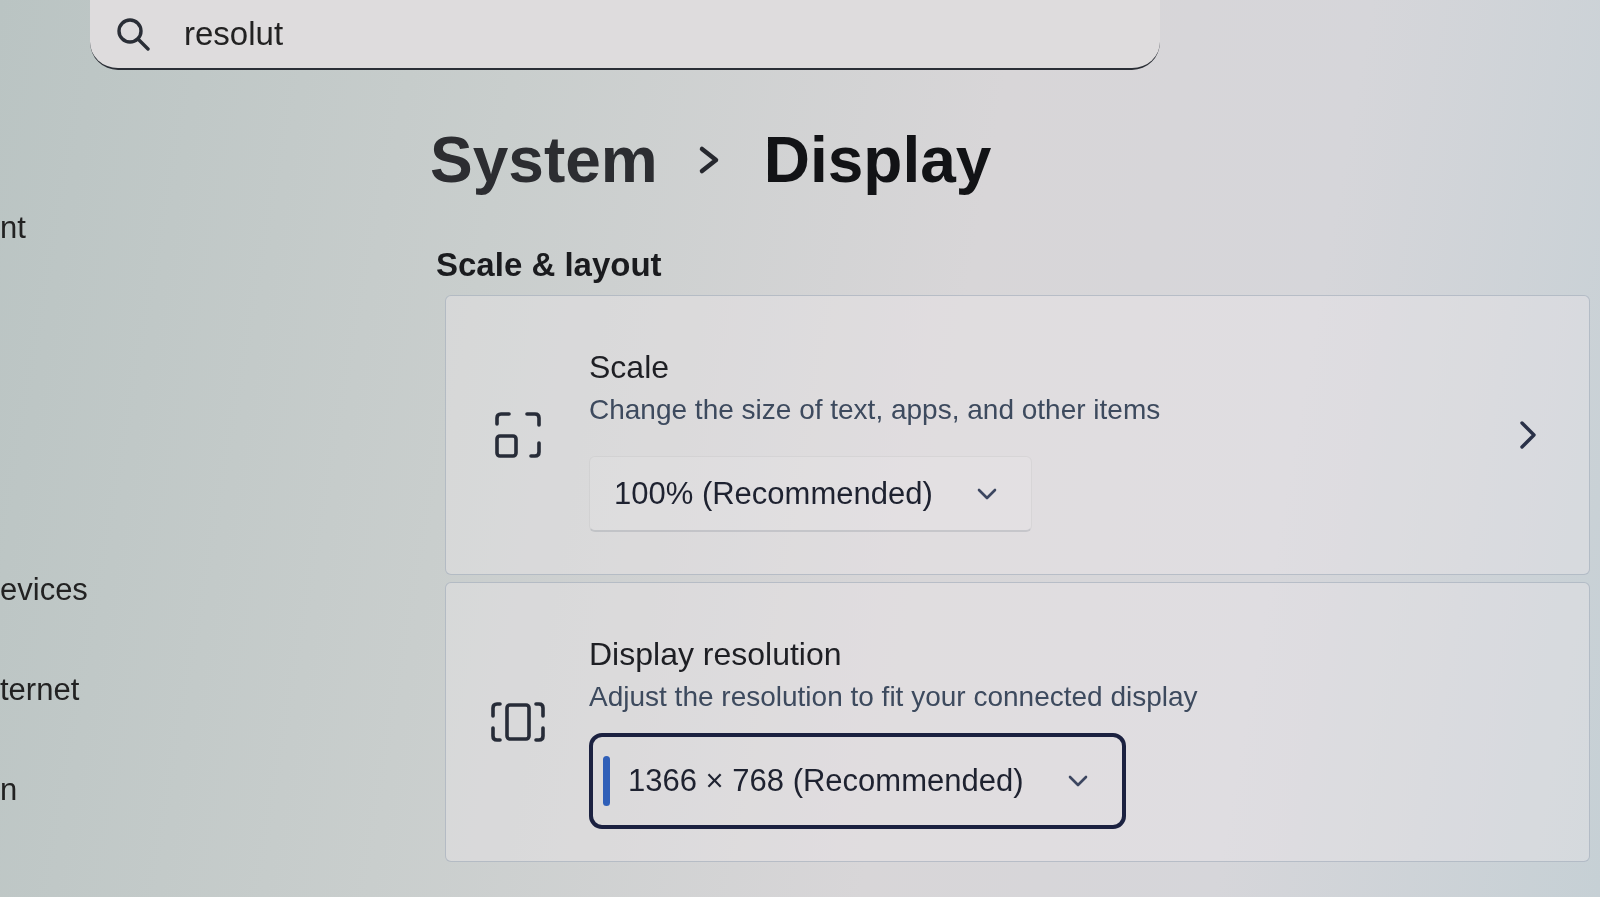 The image size is (1600, 897). What do you see at coordinates (40, 690) in the screenshot?
I see `sidebar-item: ternet` at bounding box center [40, 690].